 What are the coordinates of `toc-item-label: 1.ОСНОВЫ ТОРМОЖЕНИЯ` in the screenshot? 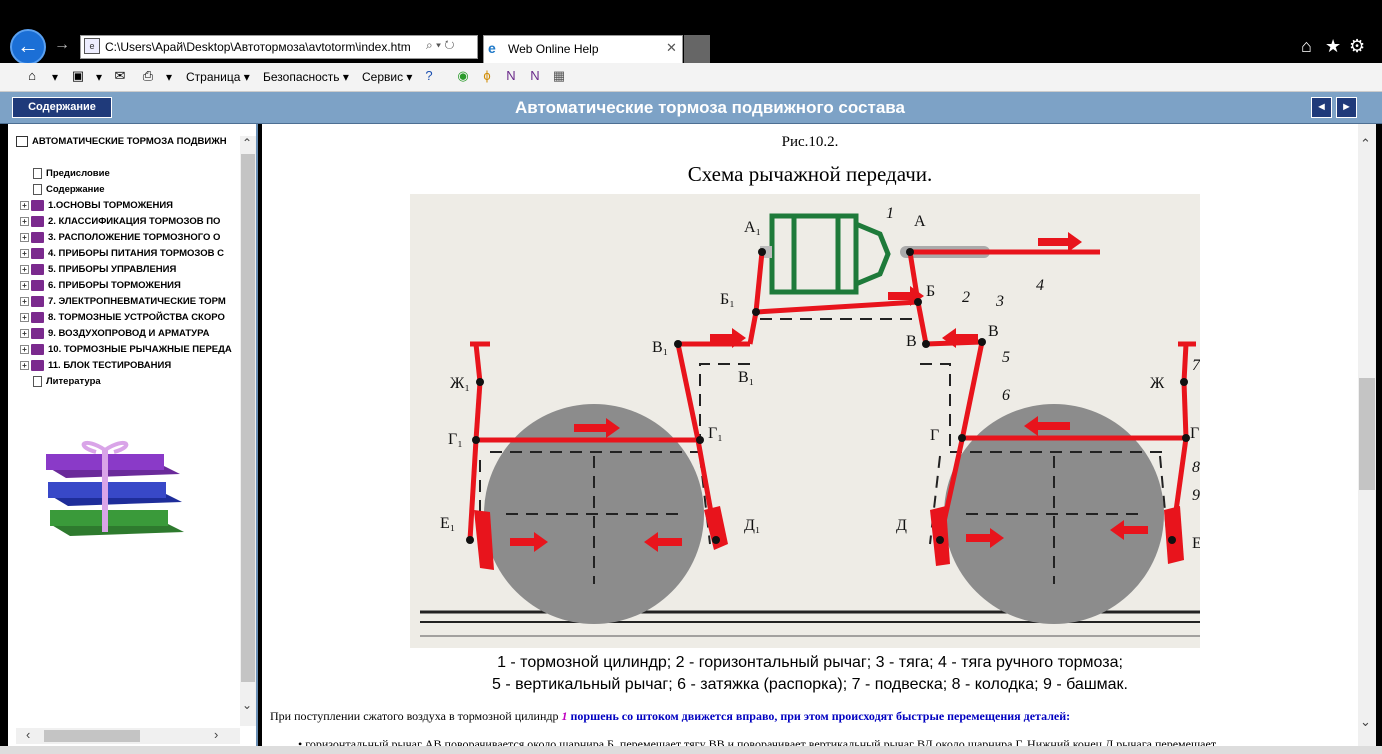 It's located at (111, 206).